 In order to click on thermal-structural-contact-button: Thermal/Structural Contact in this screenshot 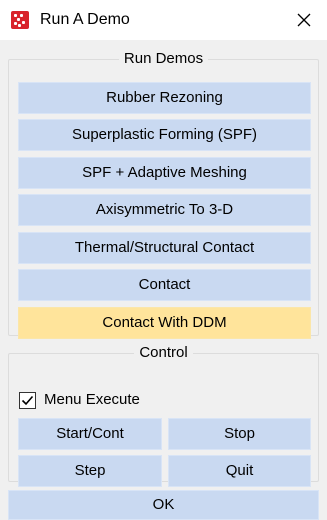, I will do `click(164, 248)`.